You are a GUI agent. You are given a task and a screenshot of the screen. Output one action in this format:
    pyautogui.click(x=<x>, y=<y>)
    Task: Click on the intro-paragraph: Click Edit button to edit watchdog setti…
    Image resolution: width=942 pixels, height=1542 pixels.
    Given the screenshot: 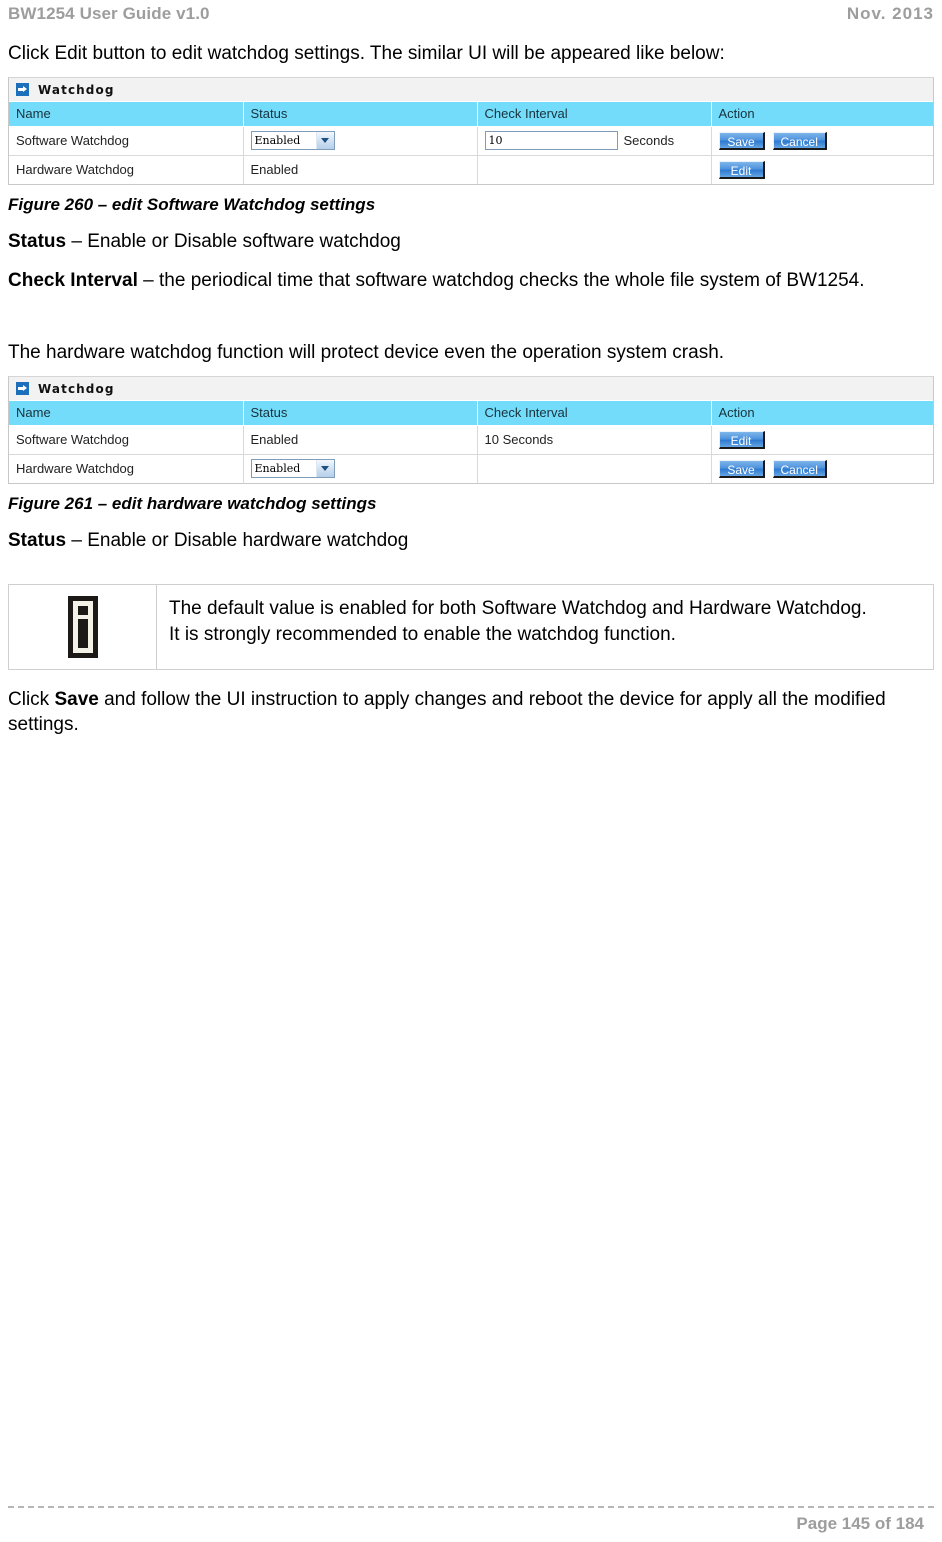 What is the action you would take?
    pyautogui.click(x=366, y=53)
    